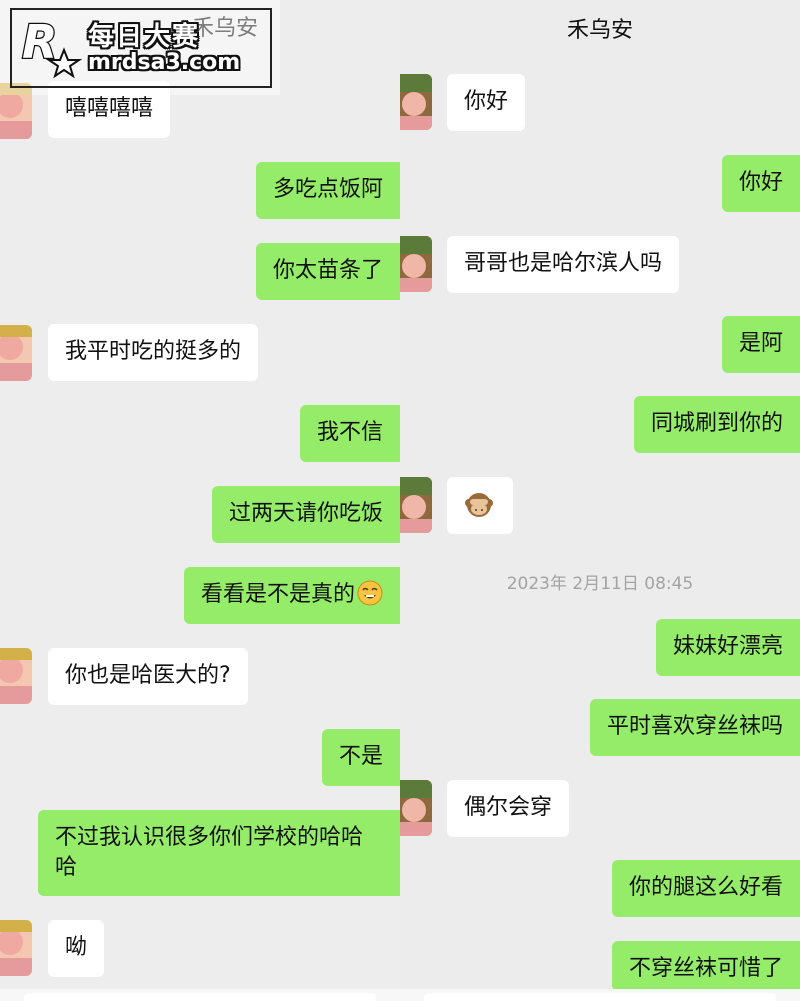 The width and height of the screenshot is (800, 1001). Describe the element at coordinates (760, 344) in the screenshot. I see `outgoing-message: 是阿` at that location.